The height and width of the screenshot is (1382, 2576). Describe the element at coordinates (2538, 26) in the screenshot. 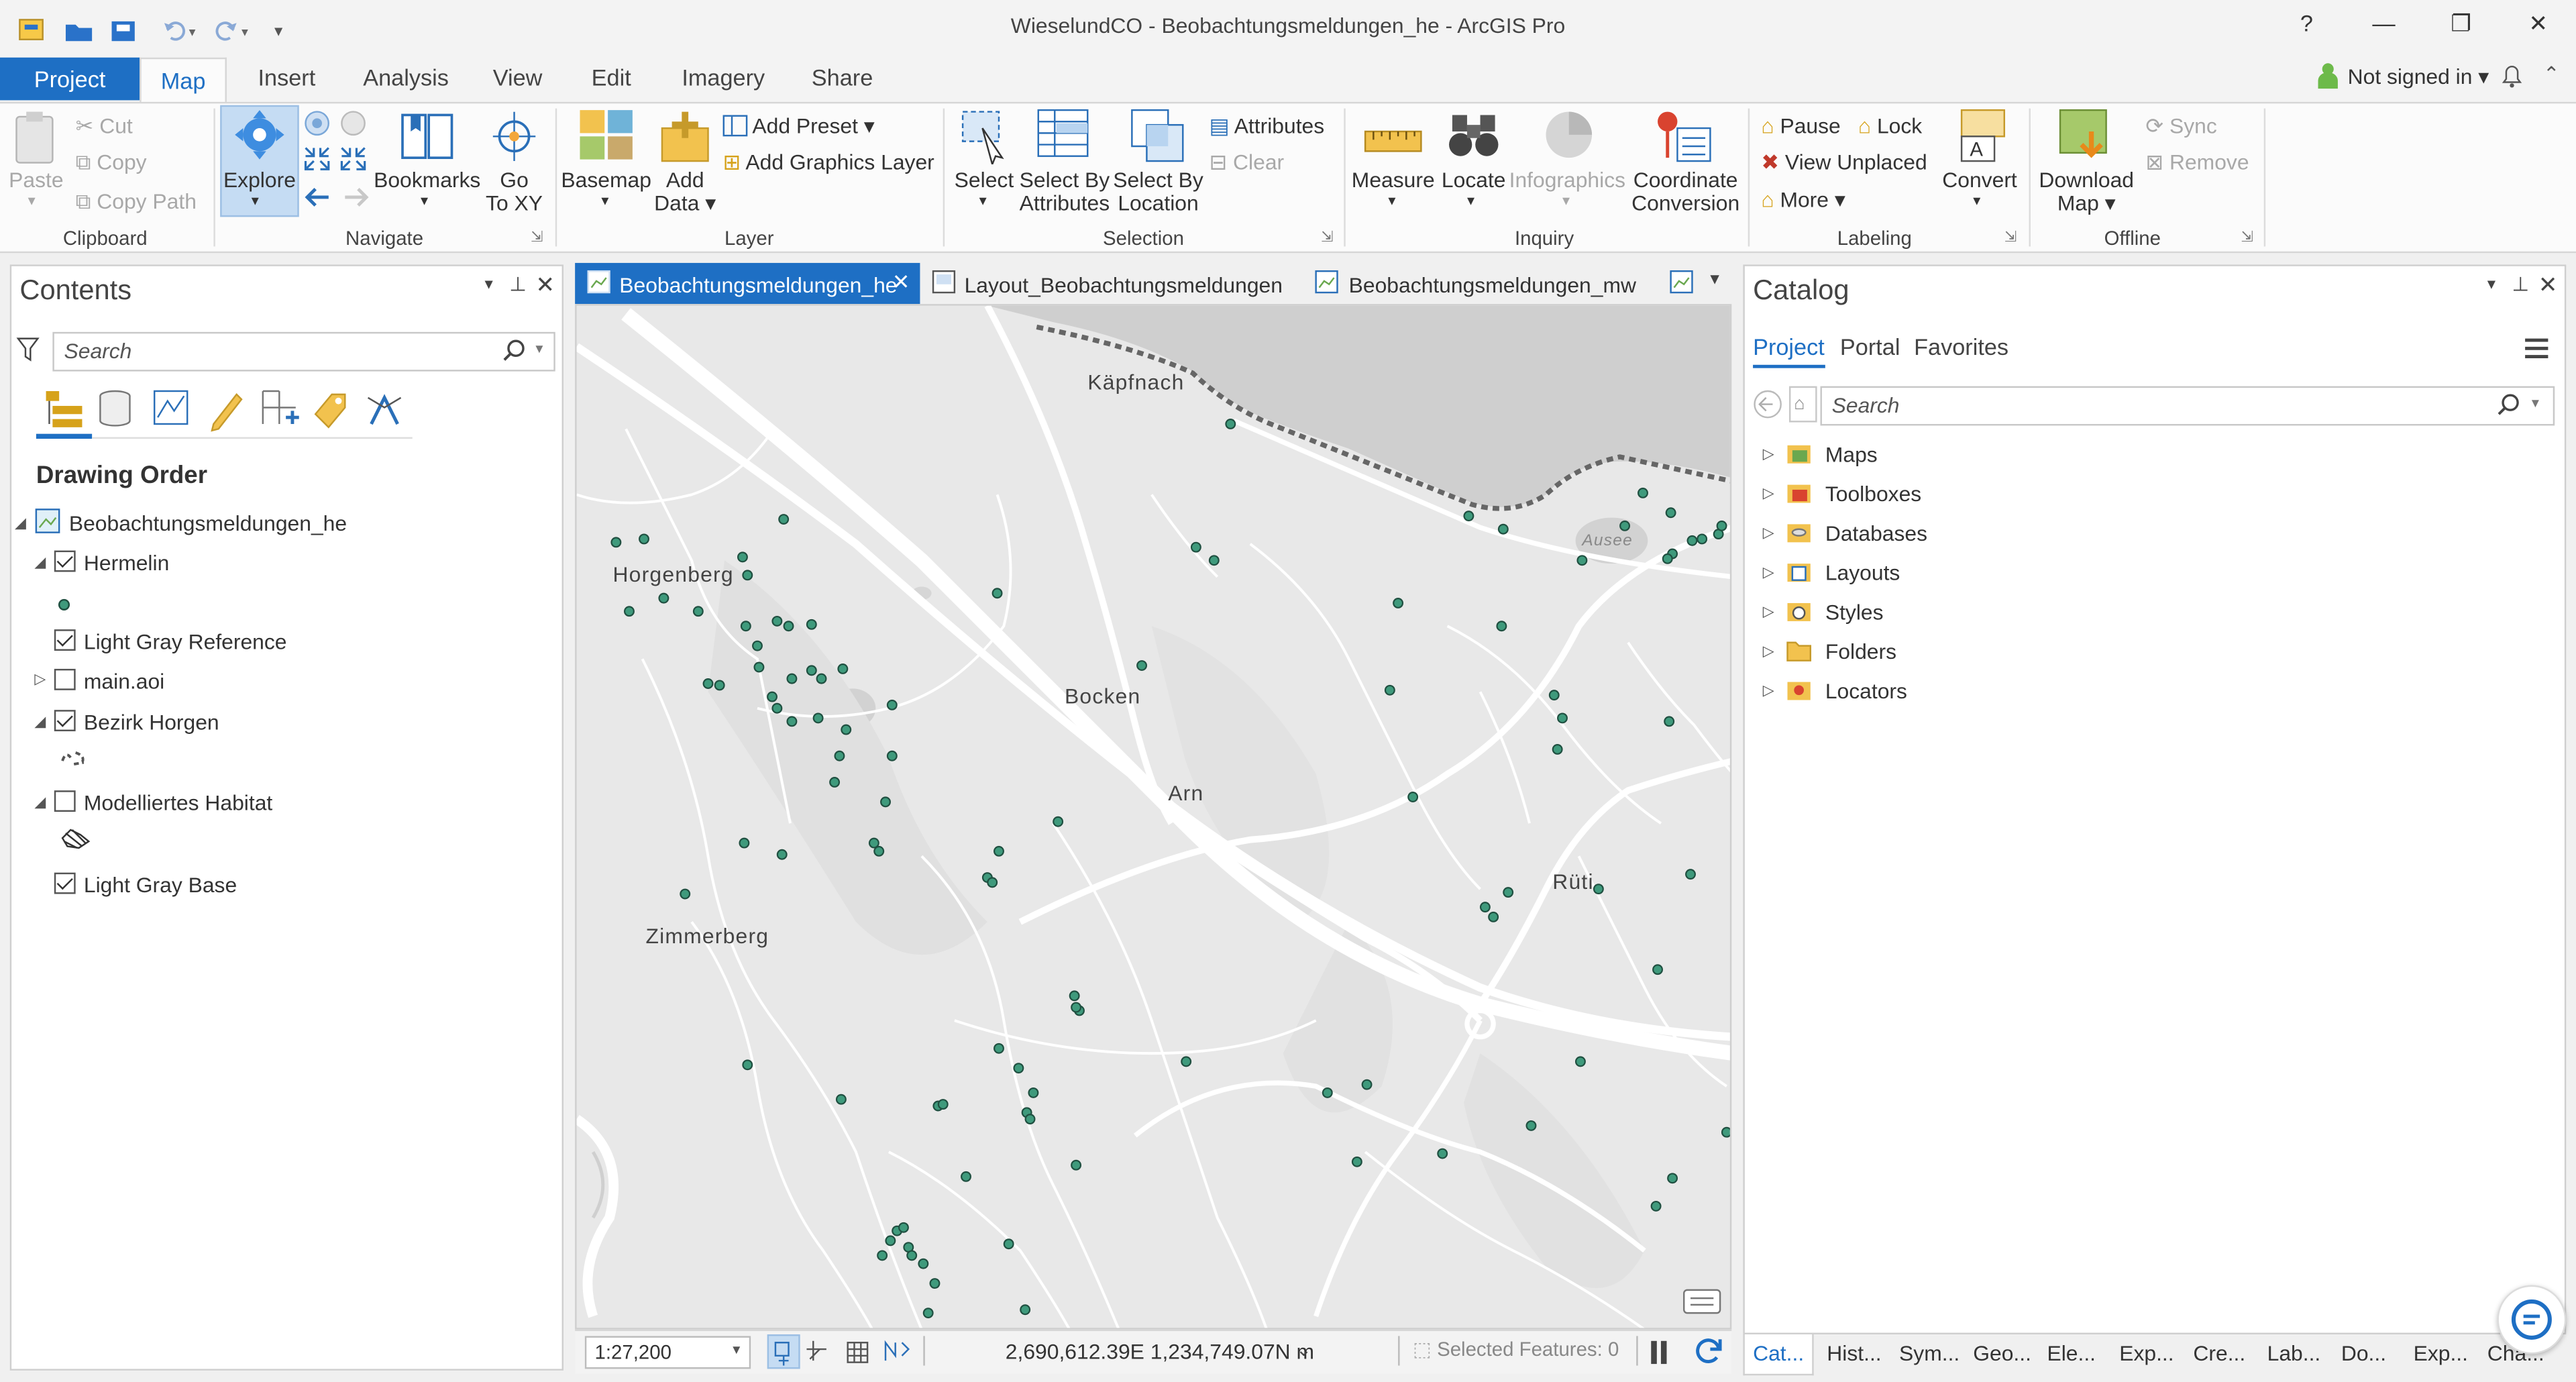

I see `close-window-button: ✕` at that location.